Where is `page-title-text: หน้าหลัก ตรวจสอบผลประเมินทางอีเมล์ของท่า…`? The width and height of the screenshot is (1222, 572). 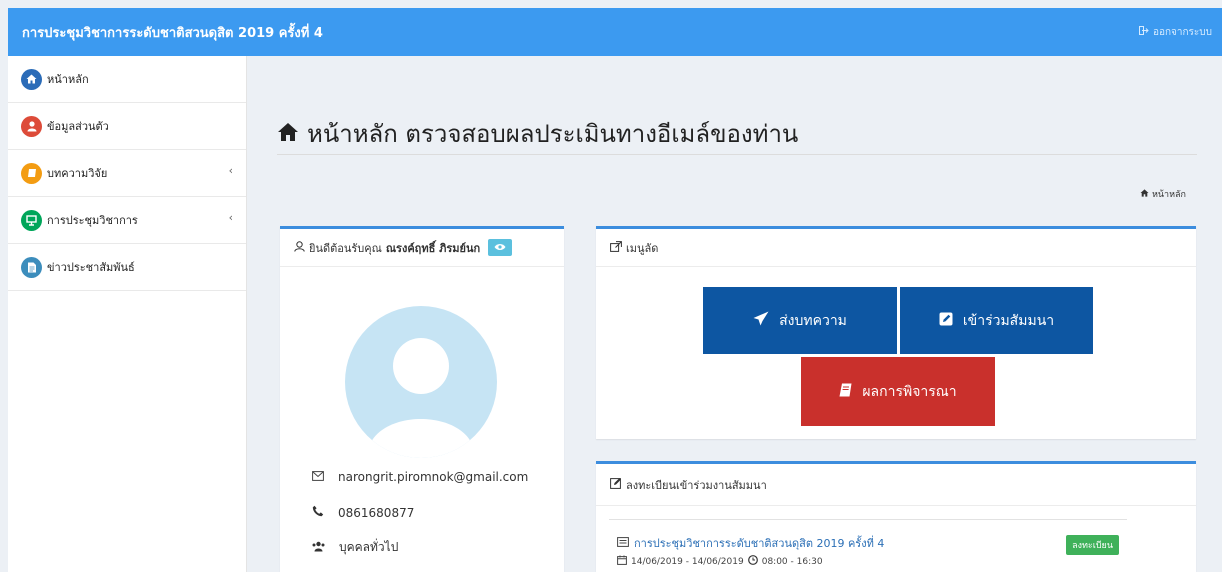 page-title-text: หน้าหลัก ตรวจสอบผลประเมินทางอีเมล์ของท่า… is located at coordinates (553, 134).